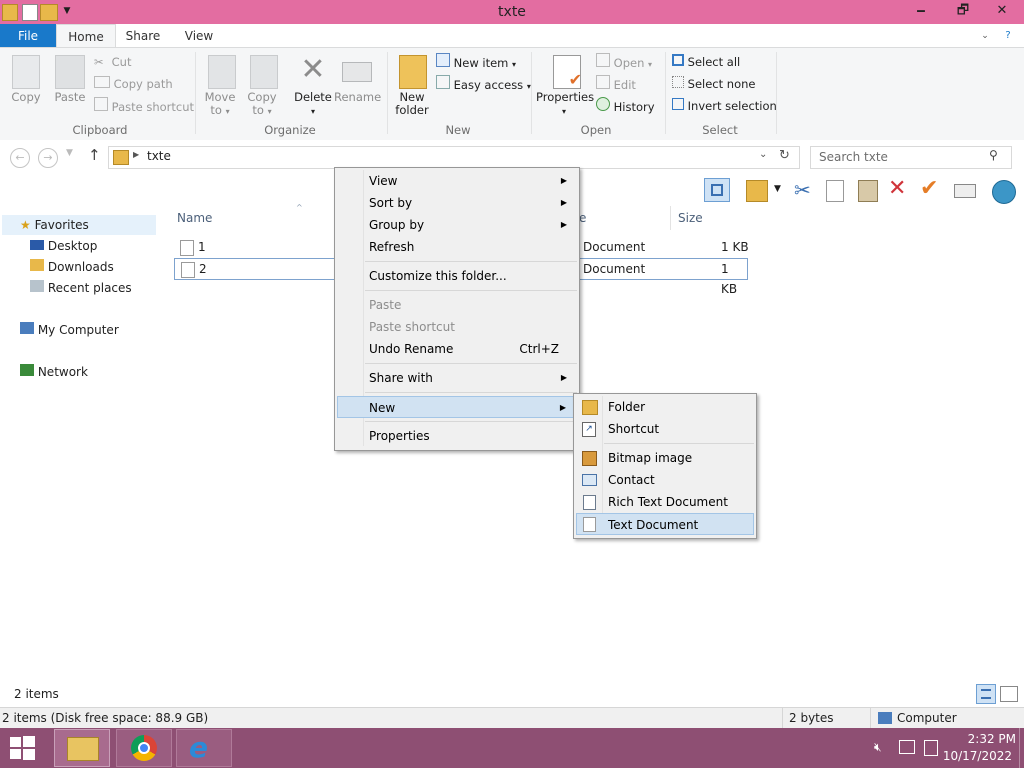 This screenshot has height=768, width=1024. What do you see at coordinates (82, 748) in the screenshot?
I see `taskbar-explorer` at bounding box center [82, 748].